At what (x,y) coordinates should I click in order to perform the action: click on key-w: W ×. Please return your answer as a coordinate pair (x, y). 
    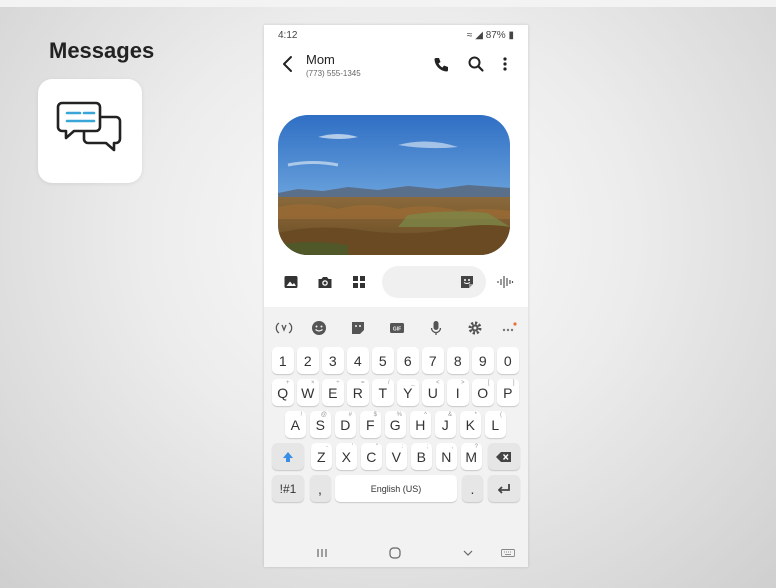
    Looking at the image, I should click on (308, 392).